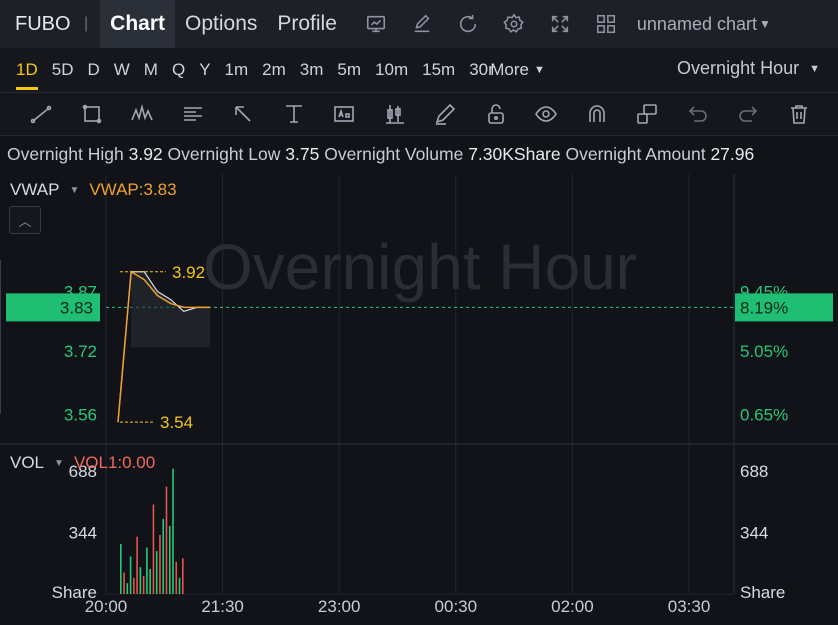  Describe the element at coordinates (509, 69) in the screenshot. I see `more-label: More` at that location.